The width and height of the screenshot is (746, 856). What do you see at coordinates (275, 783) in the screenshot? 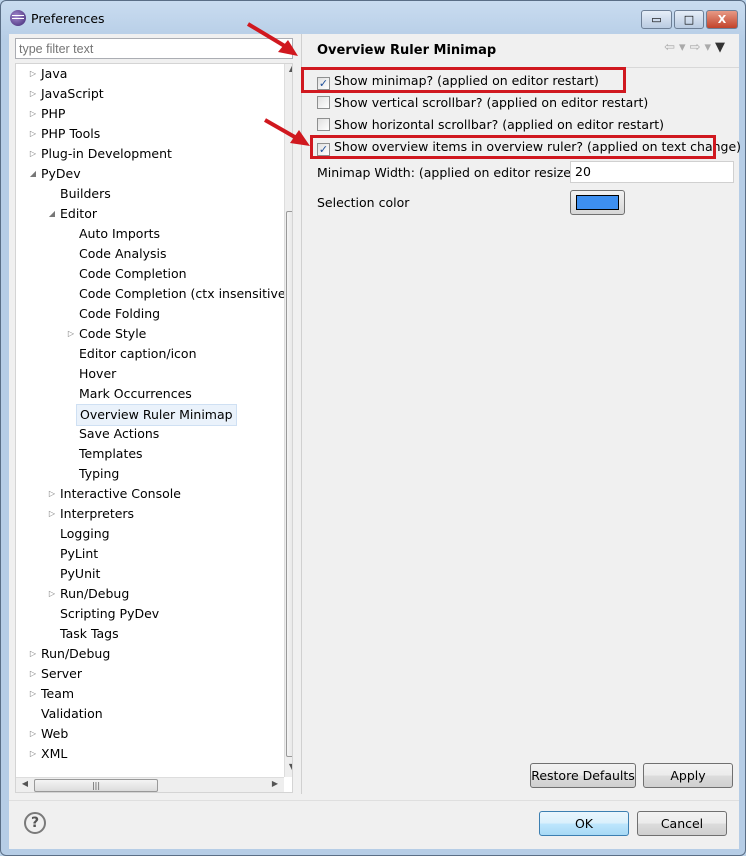
I see `scroll-right-icon: ▶` at bounding box center [275, 783].